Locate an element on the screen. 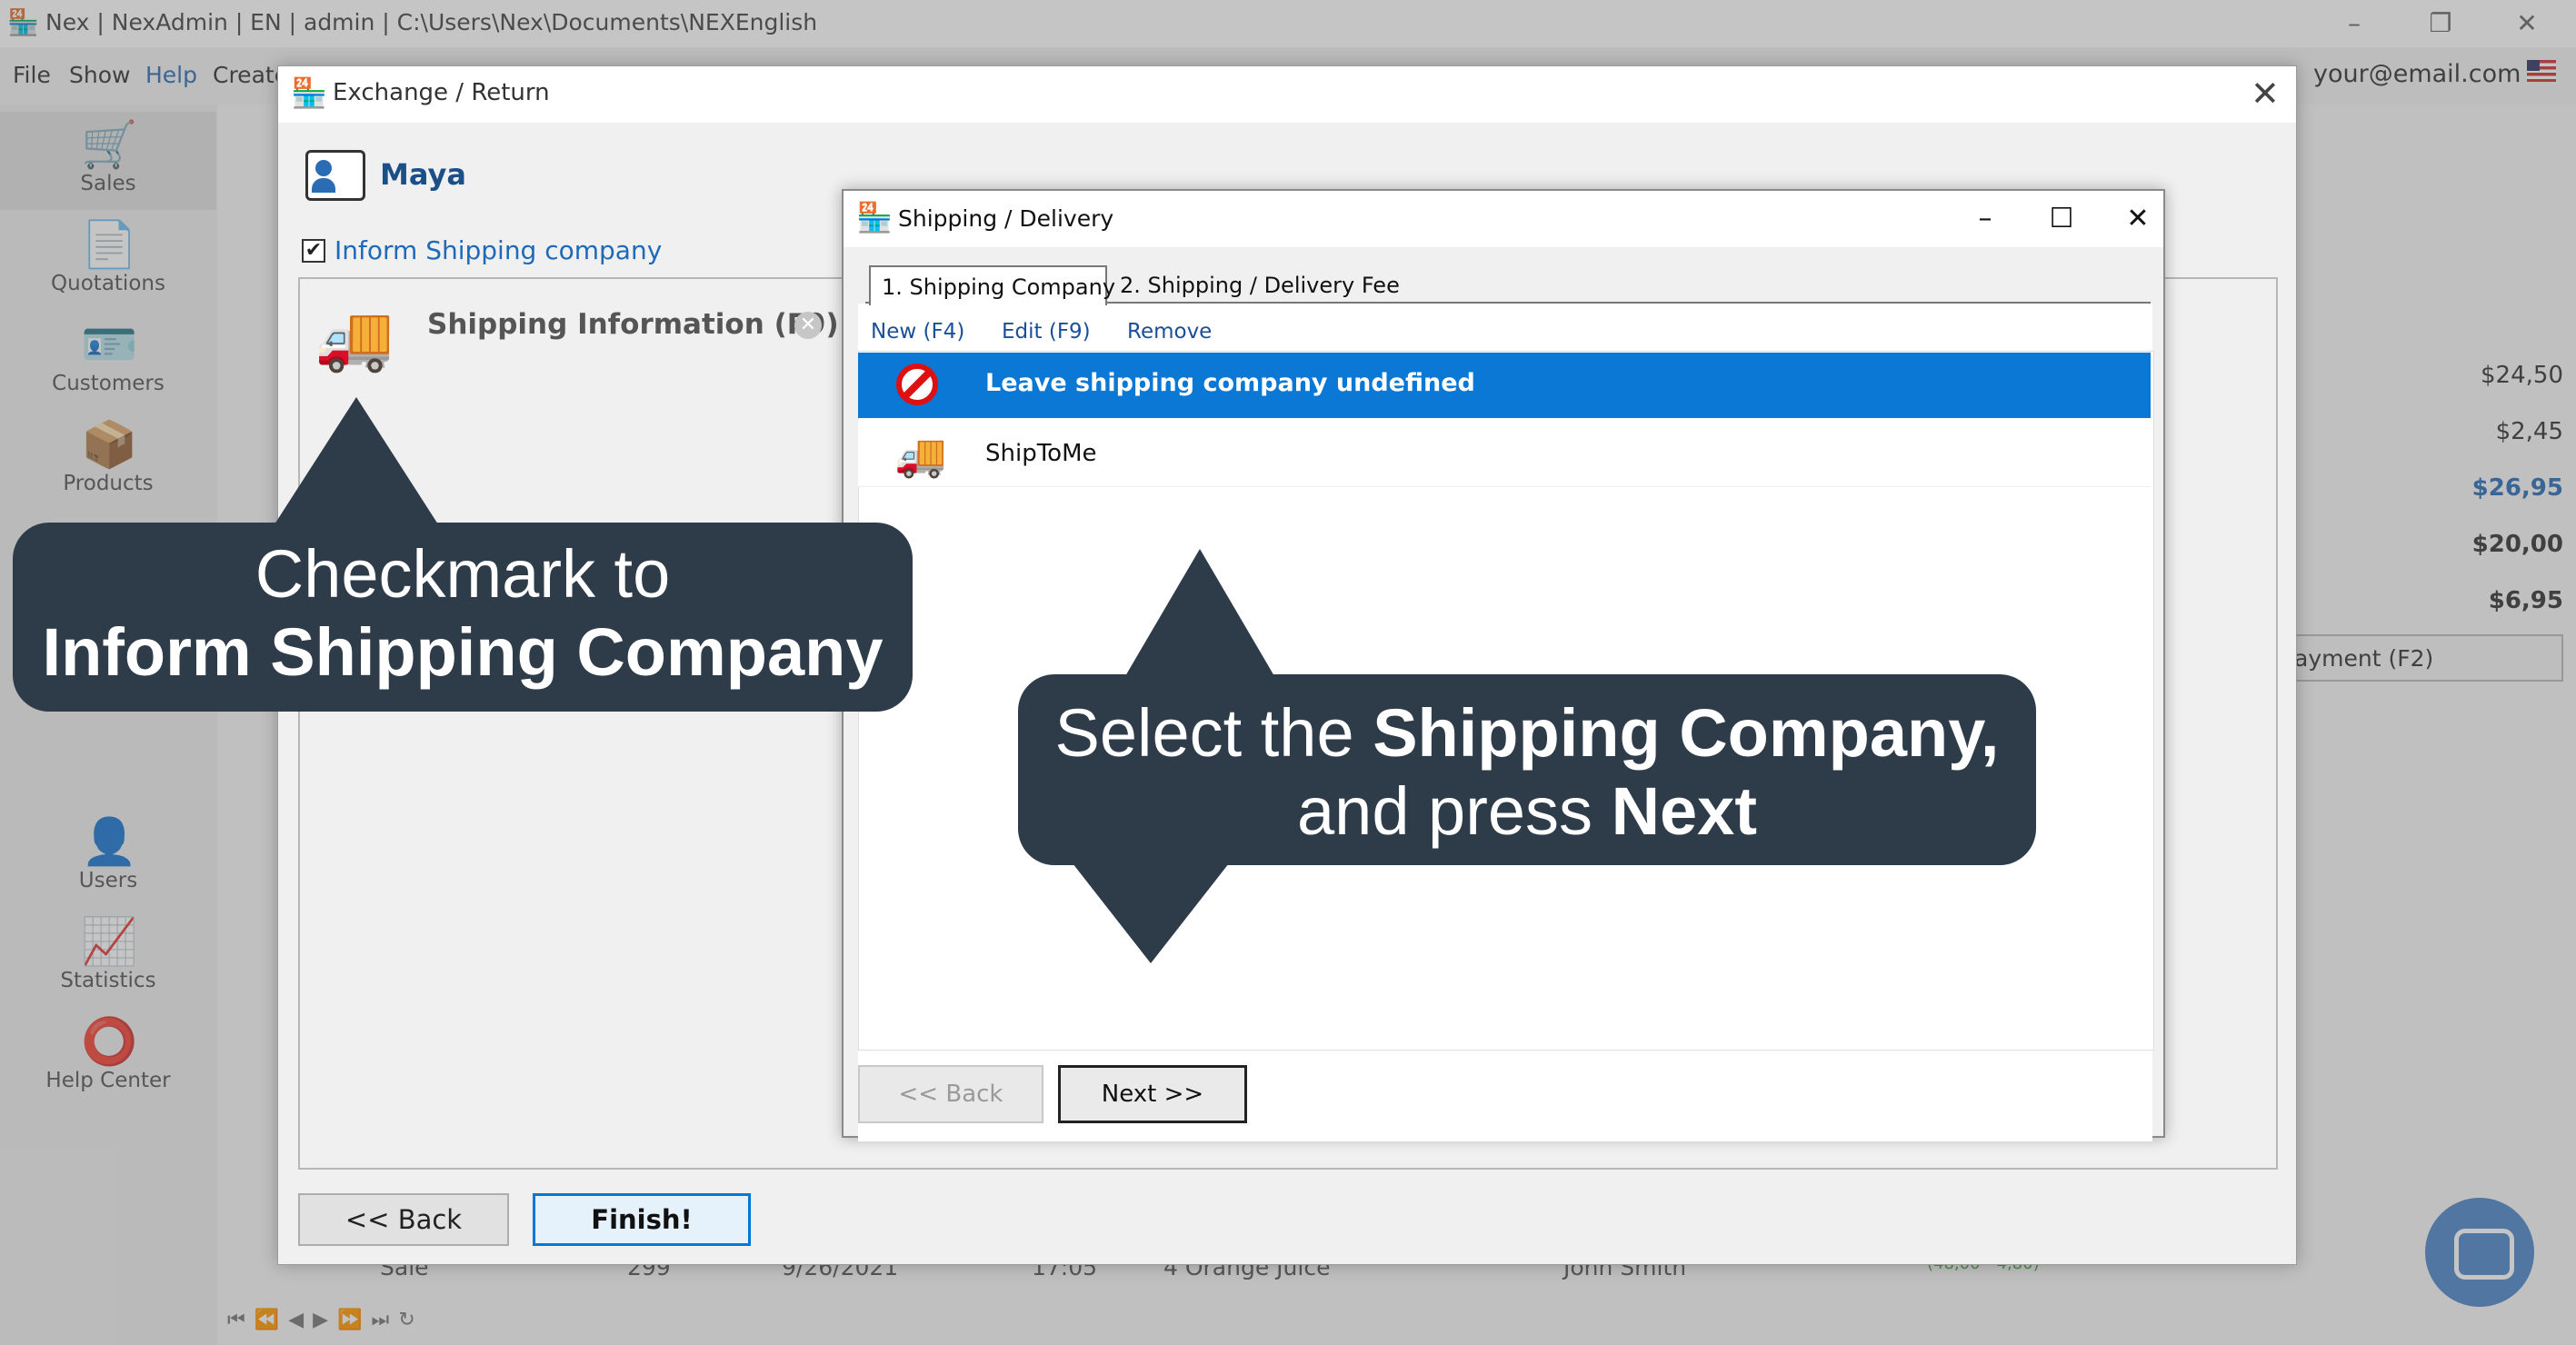 This screenshot has width=2576, height=1345. dialog-titlebar: 🏪 Shipping / Delivery – ☐ ✕ is located at coordinates (1503, 219).